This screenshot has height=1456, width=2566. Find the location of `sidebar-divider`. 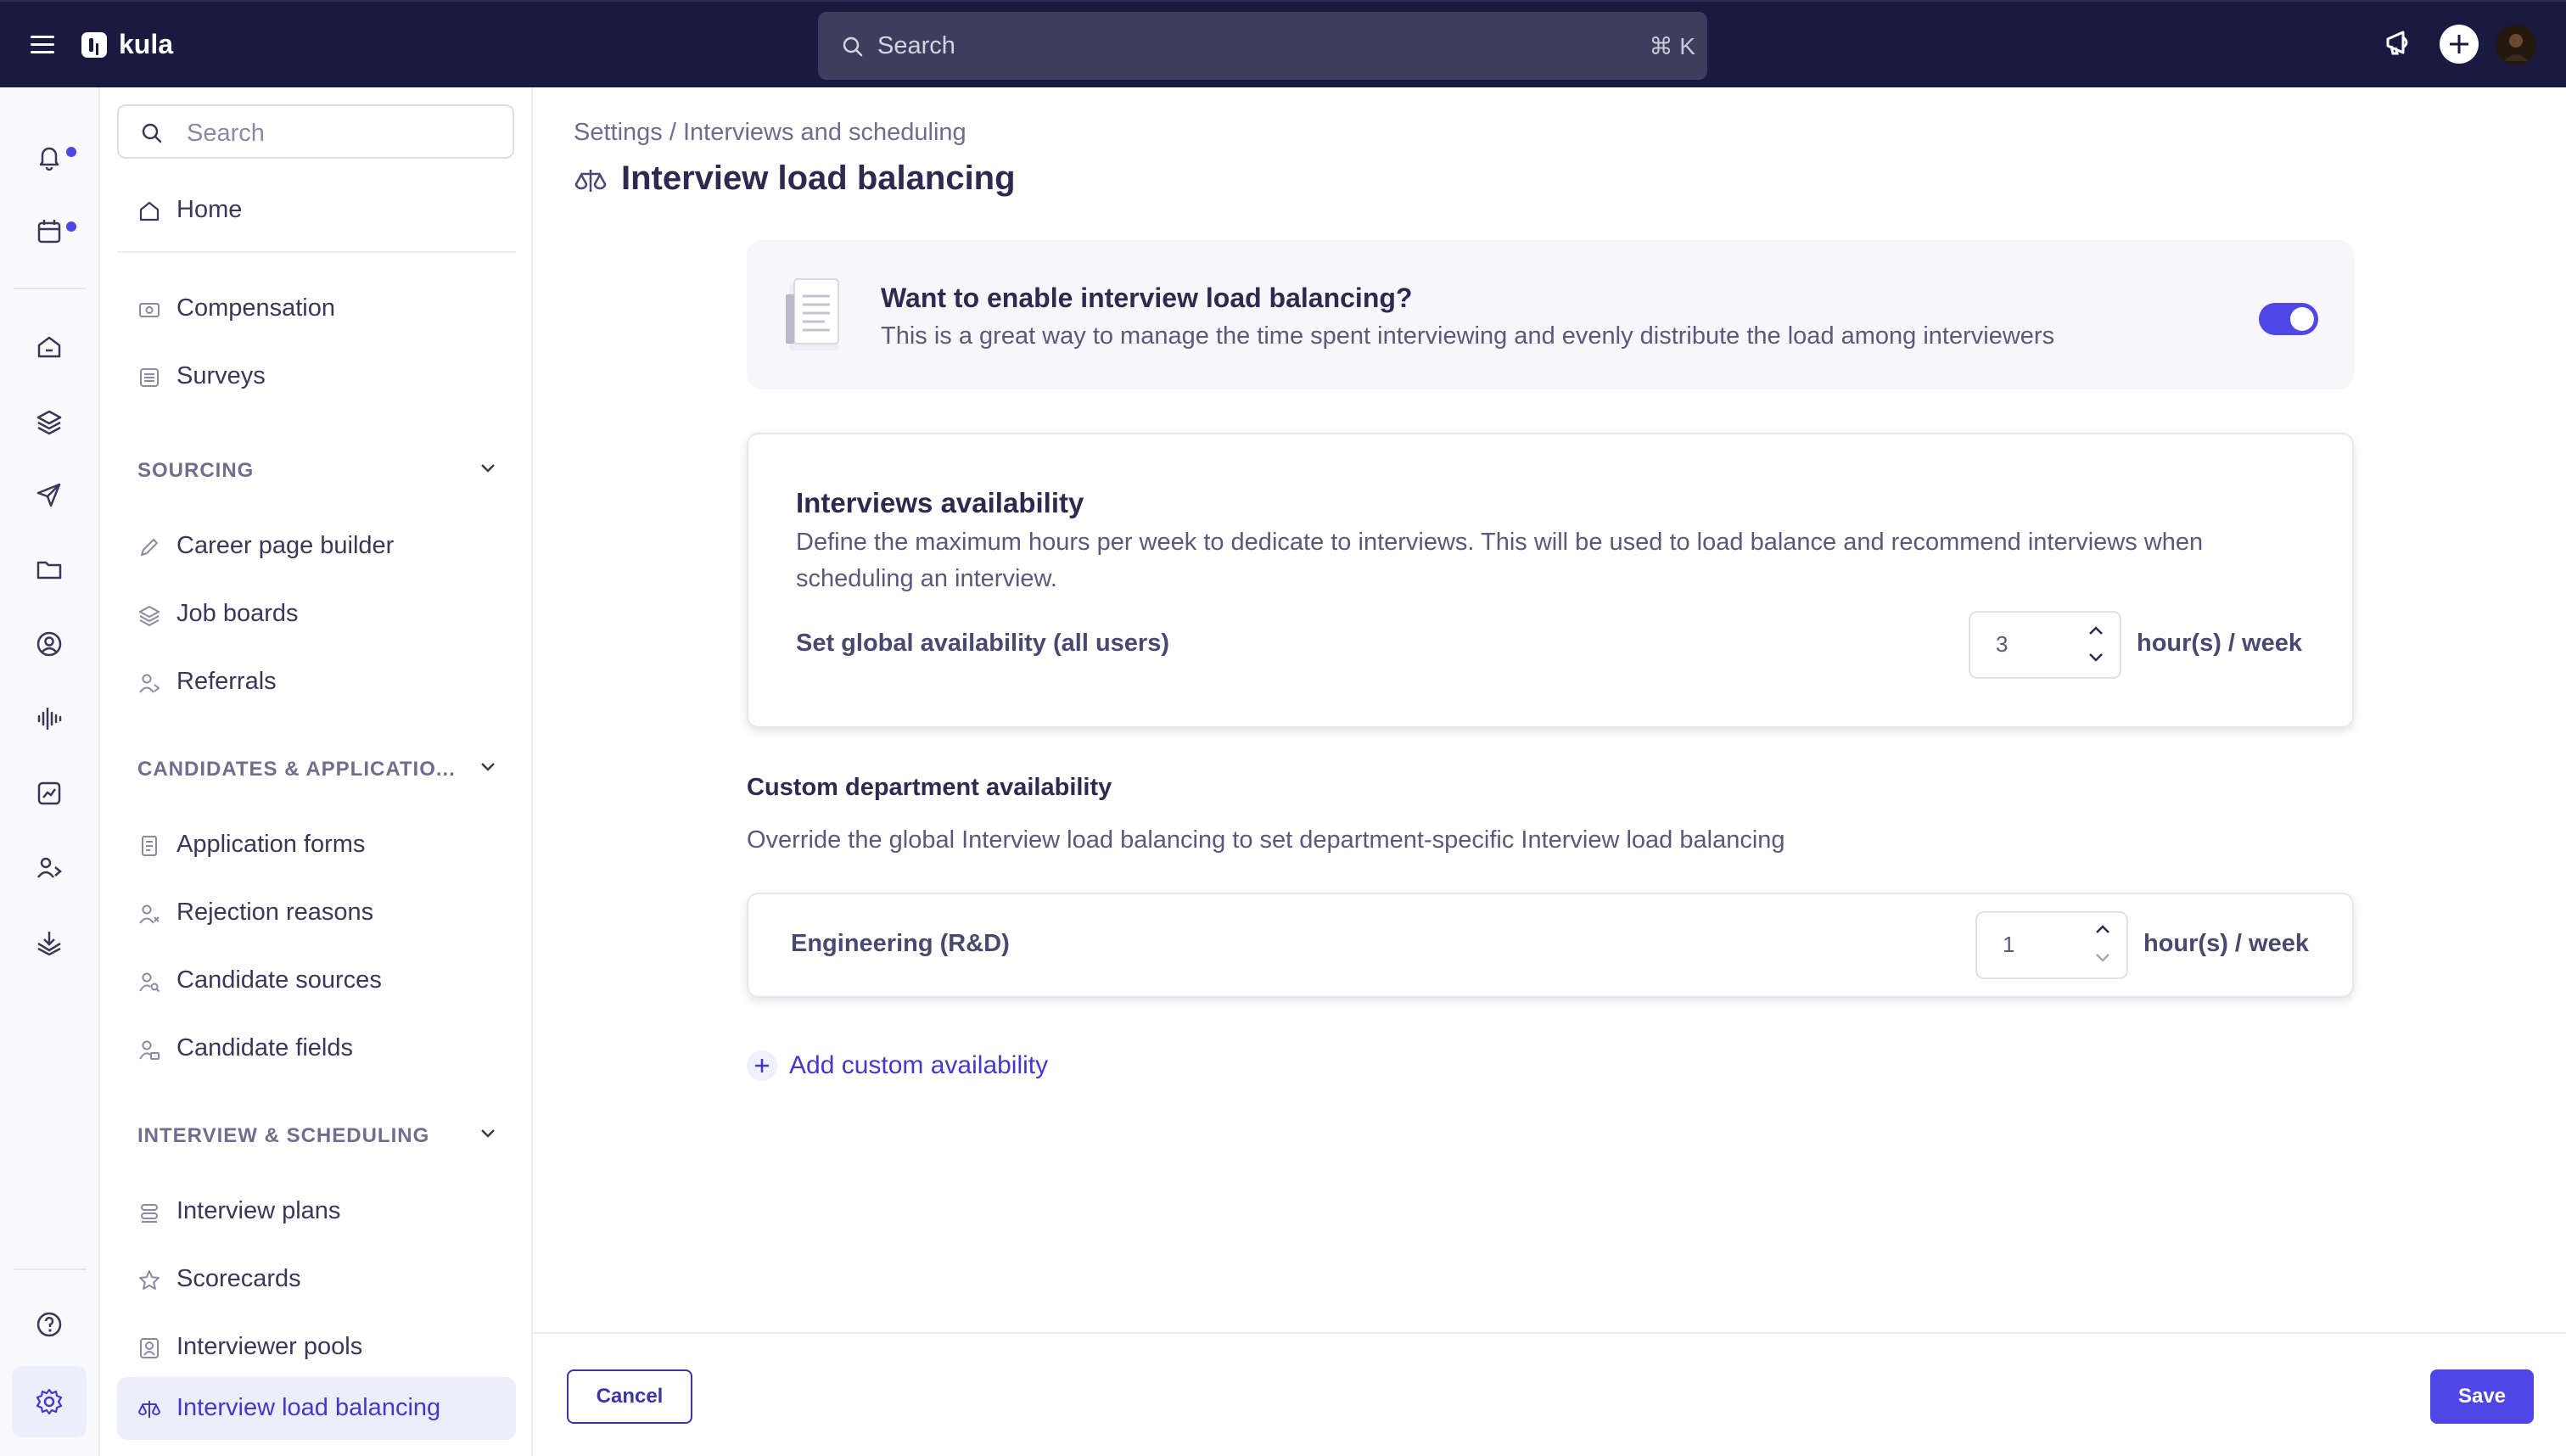

sidebar-divider is located at coordinates (316, 252).